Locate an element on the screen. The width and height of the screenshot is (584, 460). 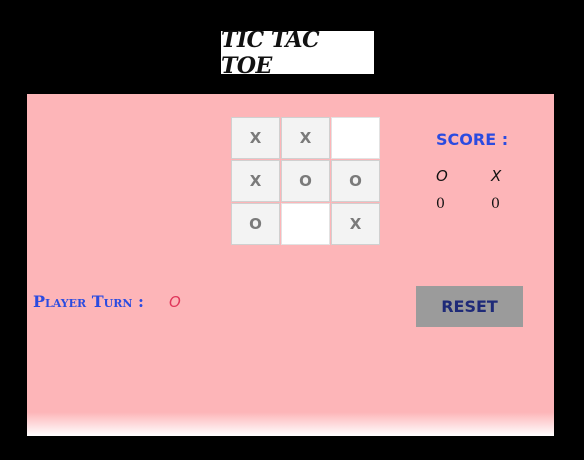
score-label-o: O is located at coordinates (442, 176).